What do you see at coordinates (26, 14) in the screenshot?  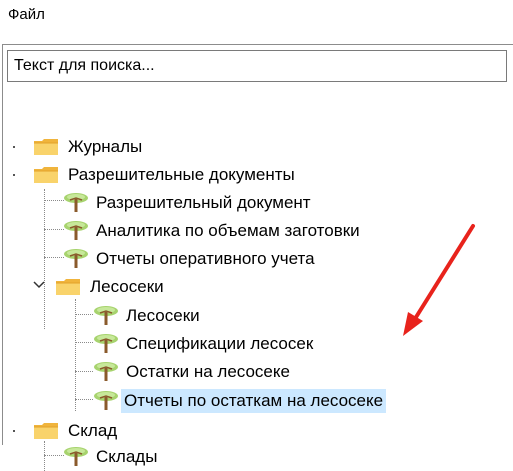 I see `menu-file: Файл` at bounding box center [26, 14].